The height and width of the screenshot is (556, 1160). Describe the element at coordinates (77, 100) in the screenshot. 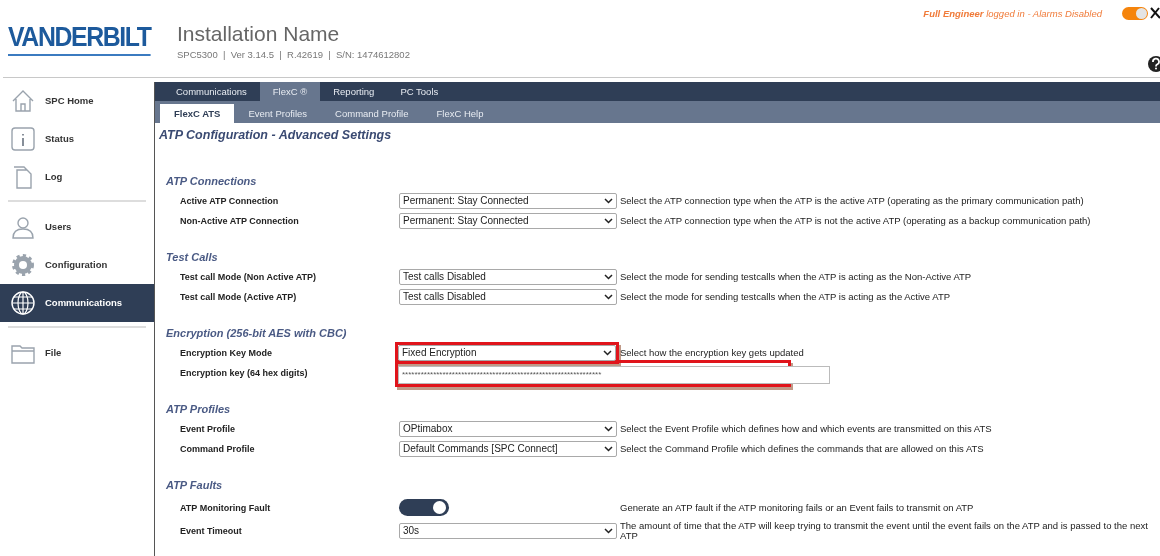

I see `sidebar-item: SPC Home` at that location.